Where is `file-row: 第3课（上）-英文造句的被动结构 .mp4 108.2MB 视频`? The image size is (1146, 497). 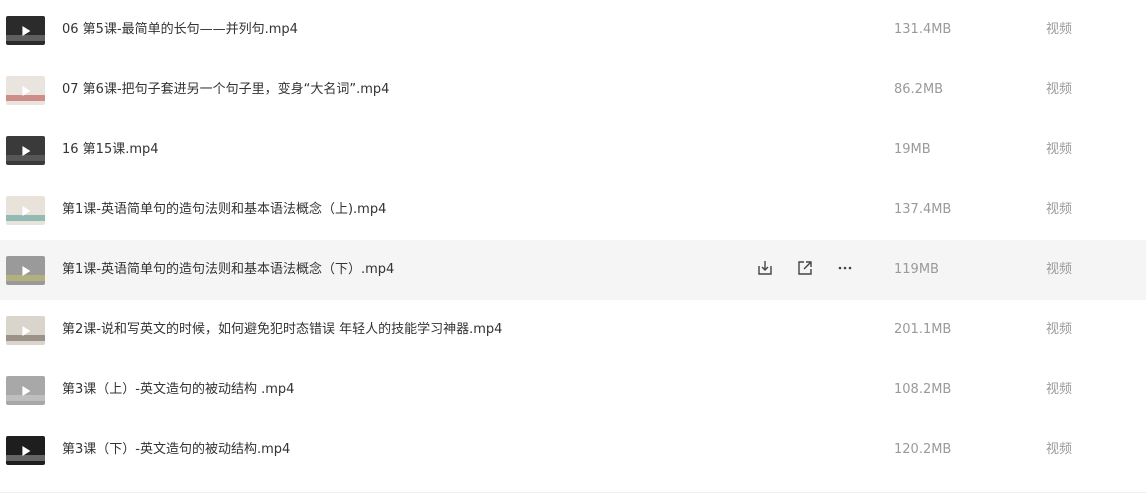 file-row: 第3课（上）-英文造句的被动结构 .mp4 108.2MB 视频 is located at coordinates (573, 390).